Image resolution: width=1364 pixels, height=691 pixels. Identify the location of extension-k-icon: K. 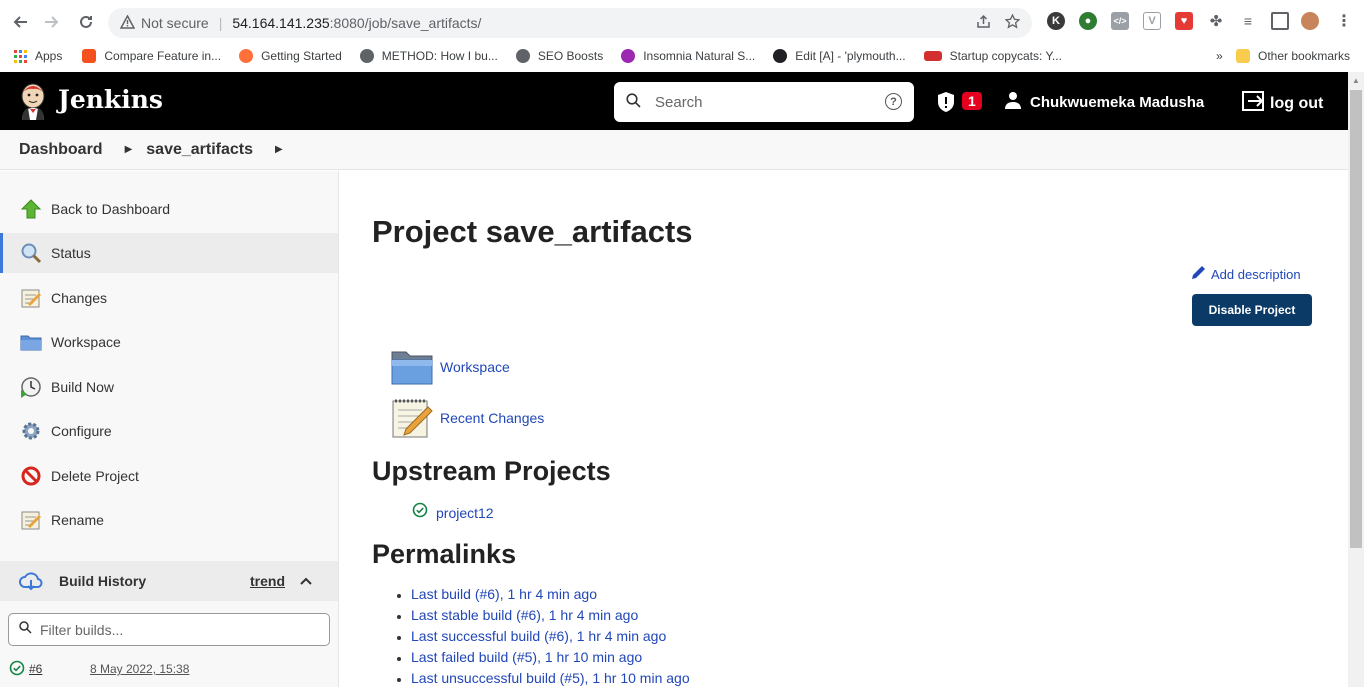
(1056, 21).